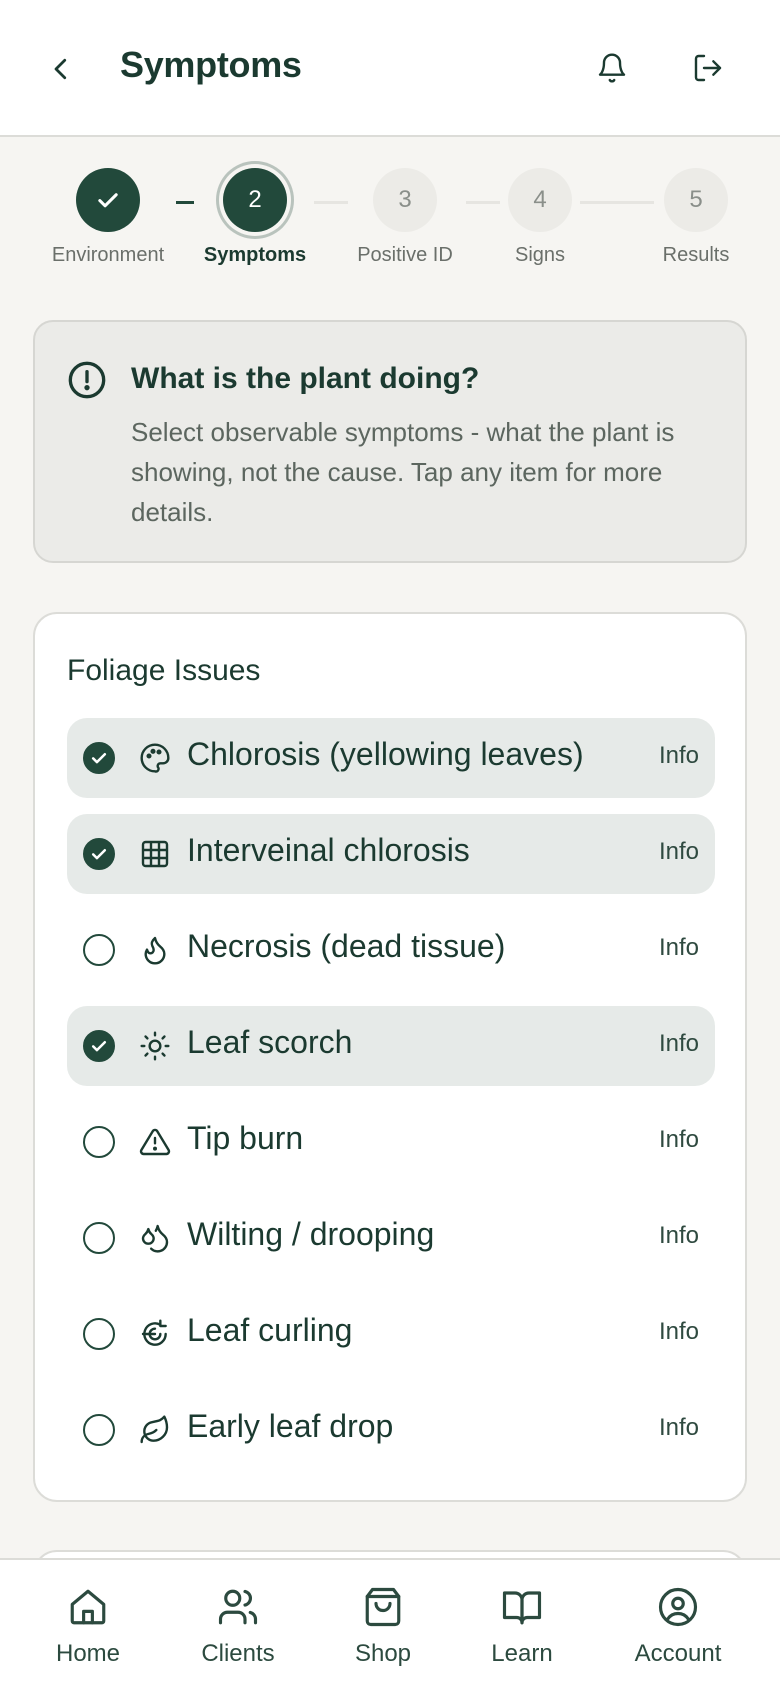 The image size is (780, 1688). I want to click on step-circle: 3, so click(405, 200).